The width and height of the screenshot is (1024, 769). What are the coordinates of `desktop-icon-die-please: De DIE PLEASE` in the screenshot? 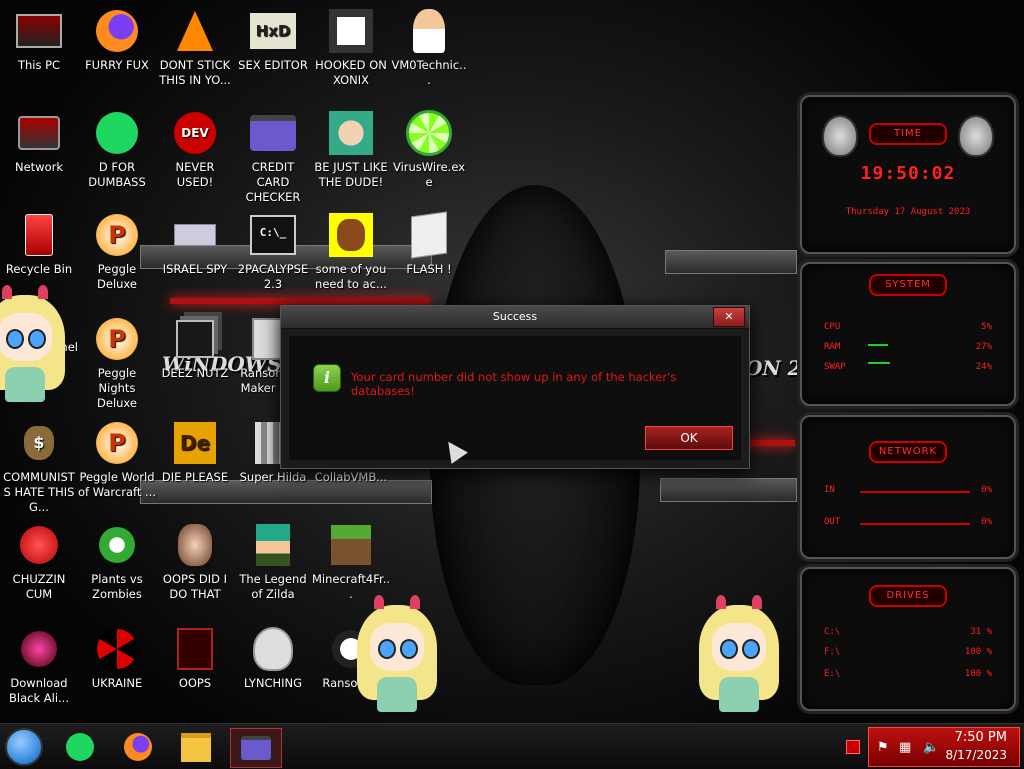 It's located at (195, 452).